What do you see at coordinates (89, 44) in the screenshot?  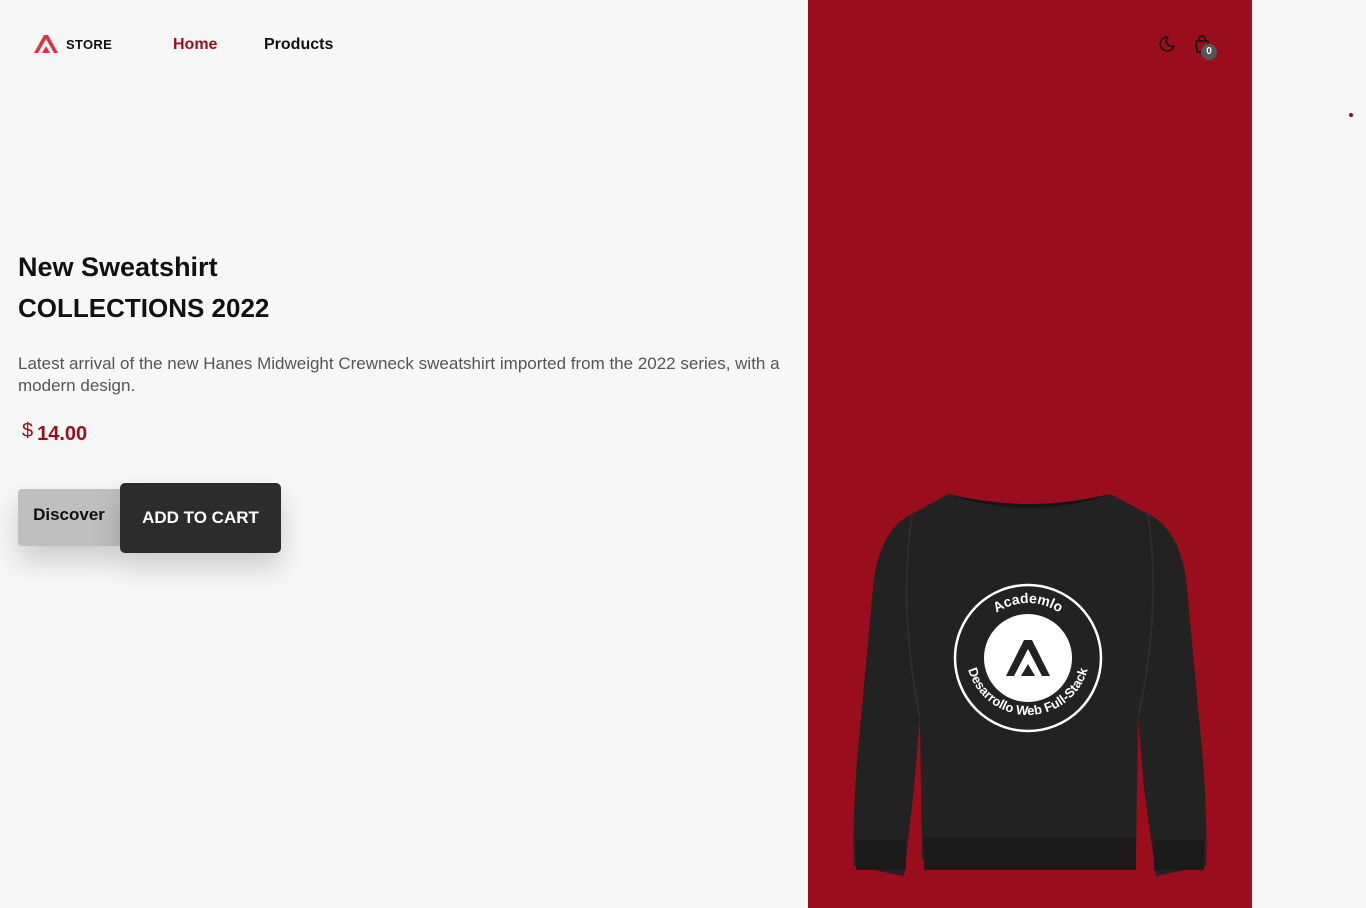 I see `logo-text: STORE` at bounding box center [89, 44].